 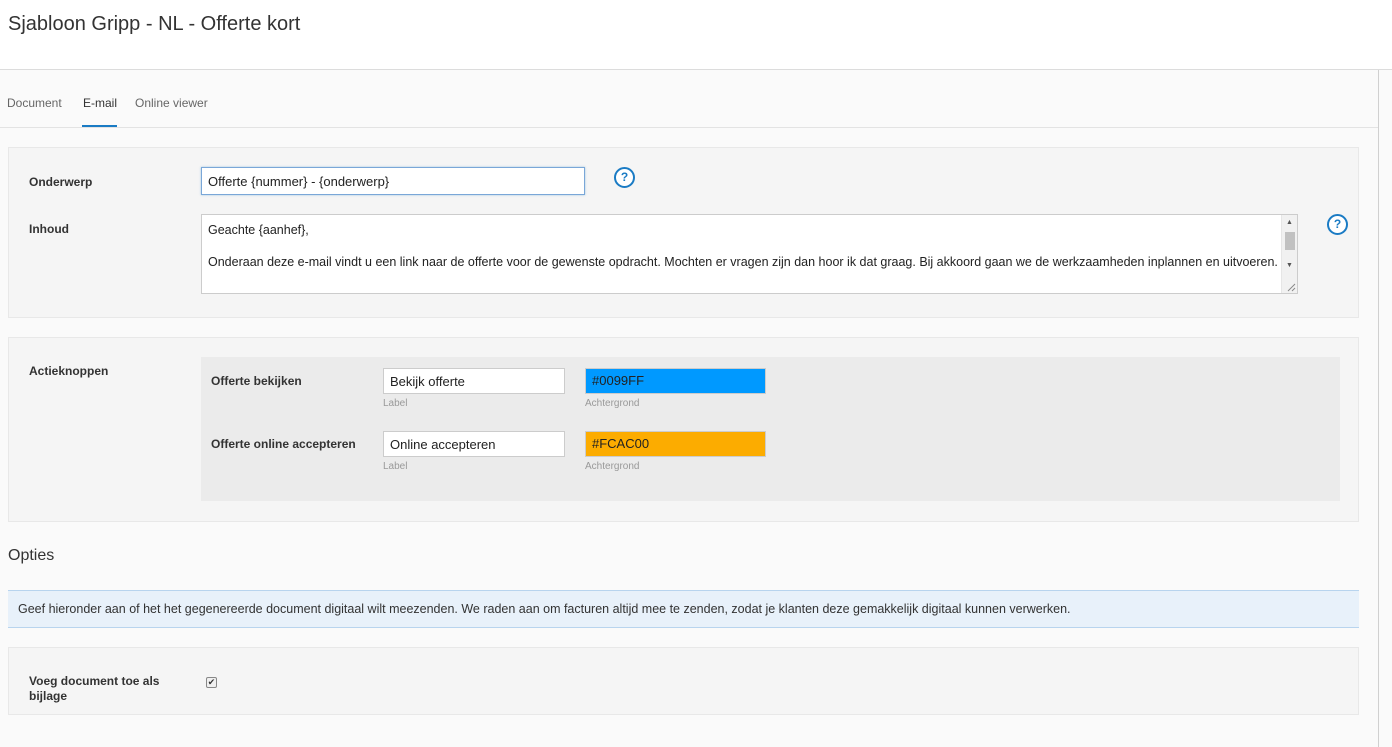 I want to click on attach-document-label: Voeg document toe als bijlage, so click(x=94, y=688).